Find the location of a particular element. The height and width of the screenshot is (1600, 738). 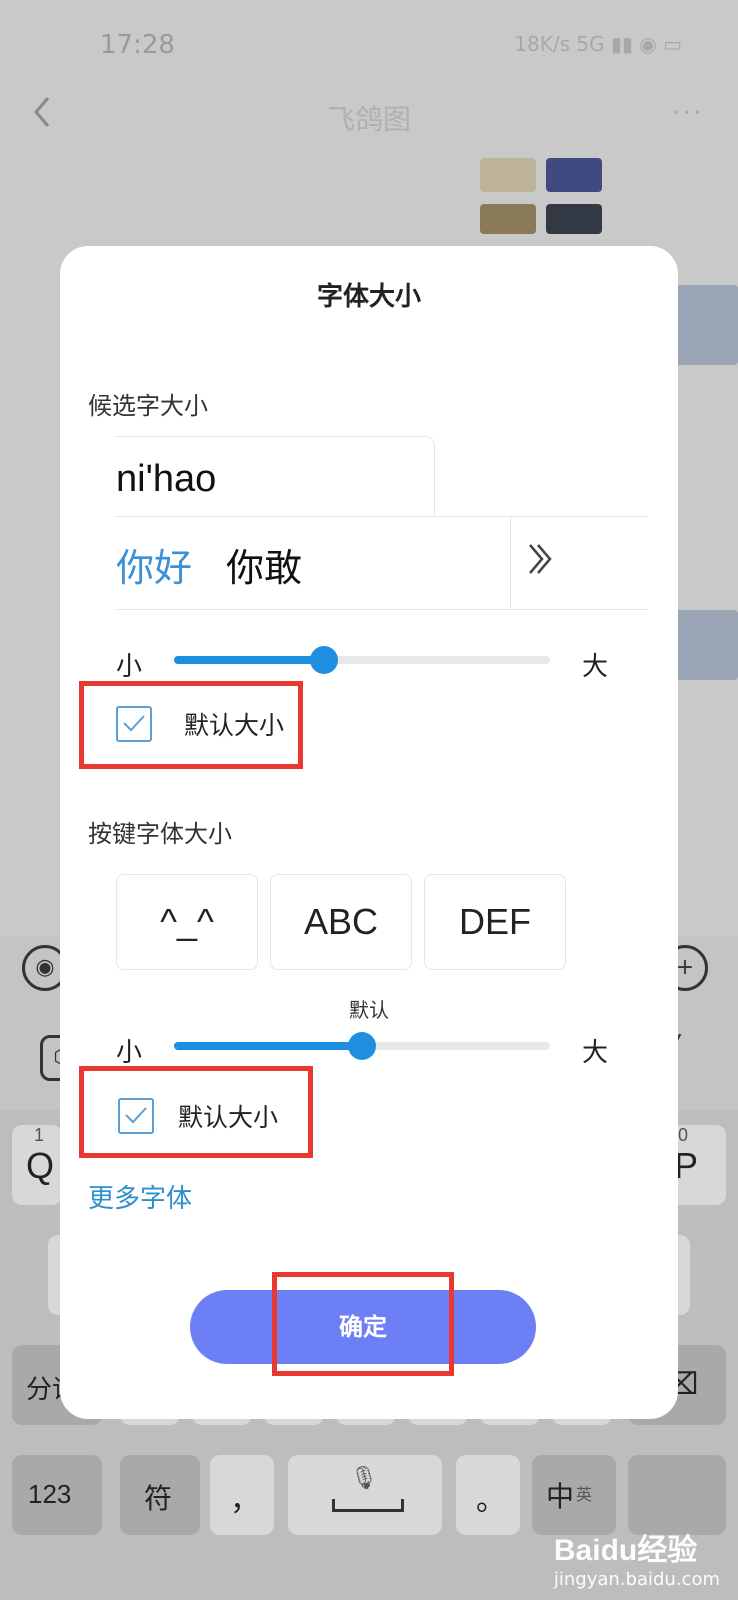

watermark-url: jingyan.baidu.com is located at coordinates (636, 1579).